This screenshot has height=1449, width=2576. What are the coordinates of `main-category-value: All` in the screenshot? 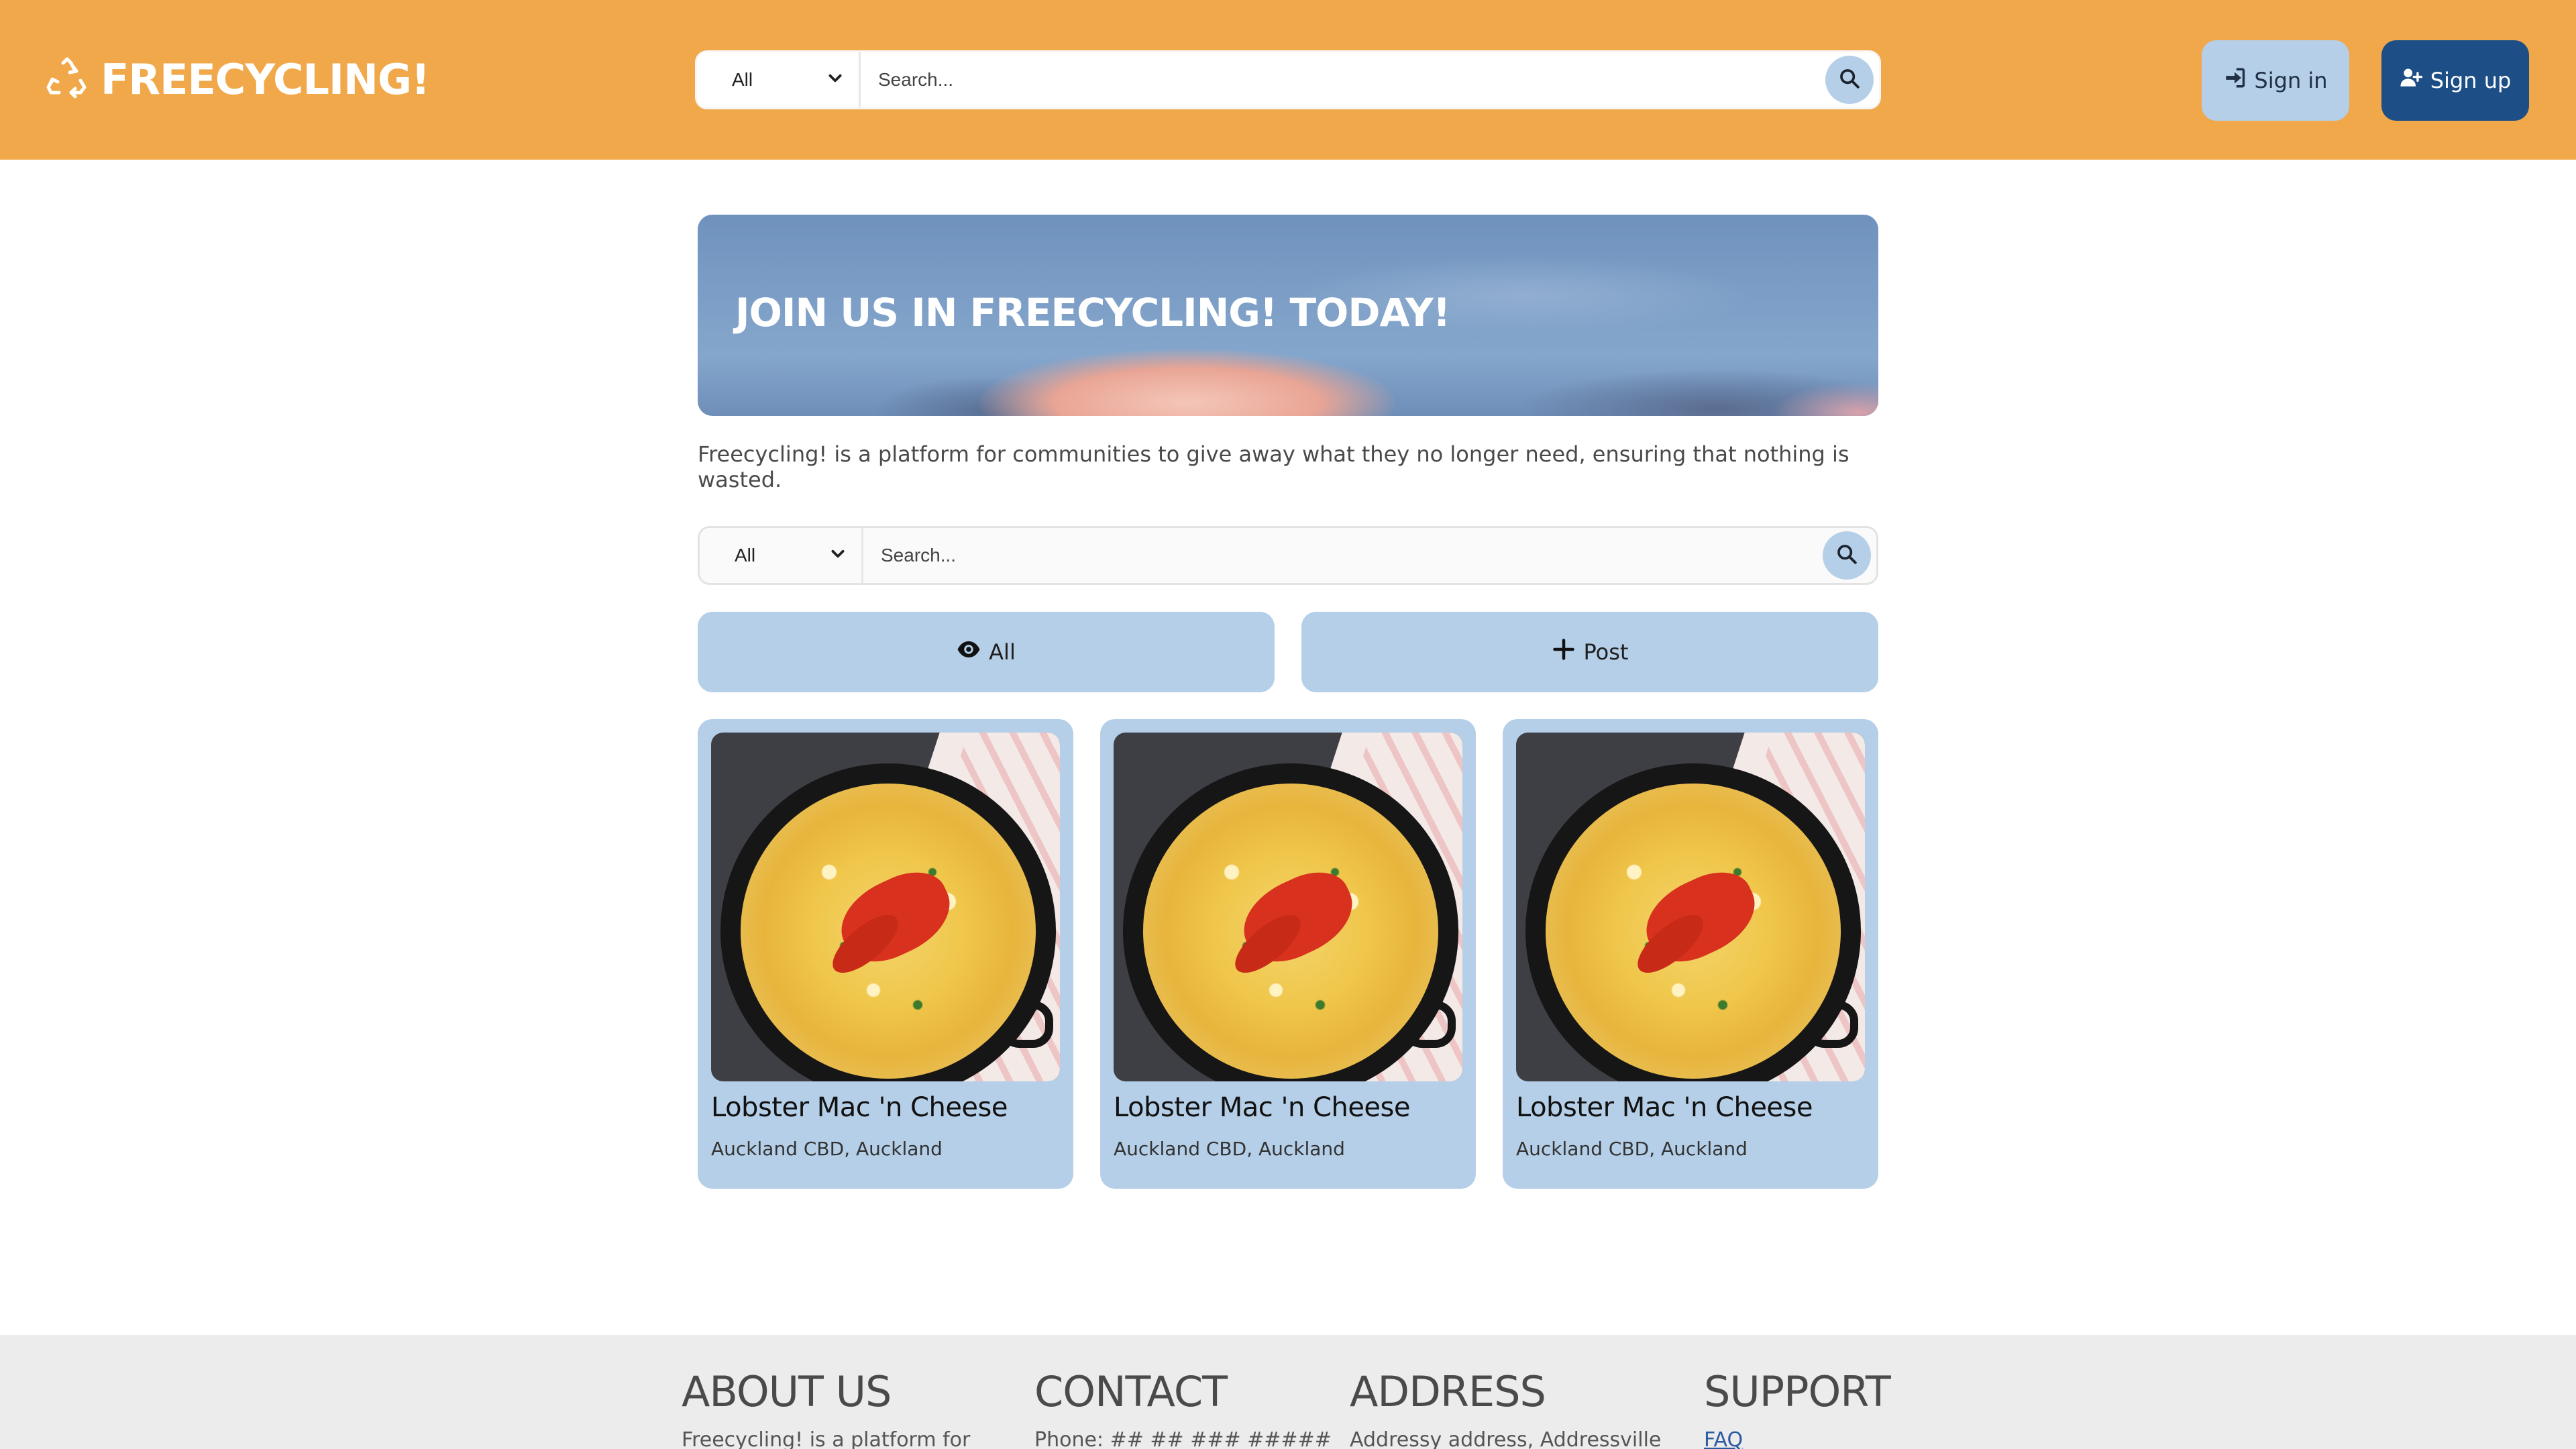 It's located at (745, 555).